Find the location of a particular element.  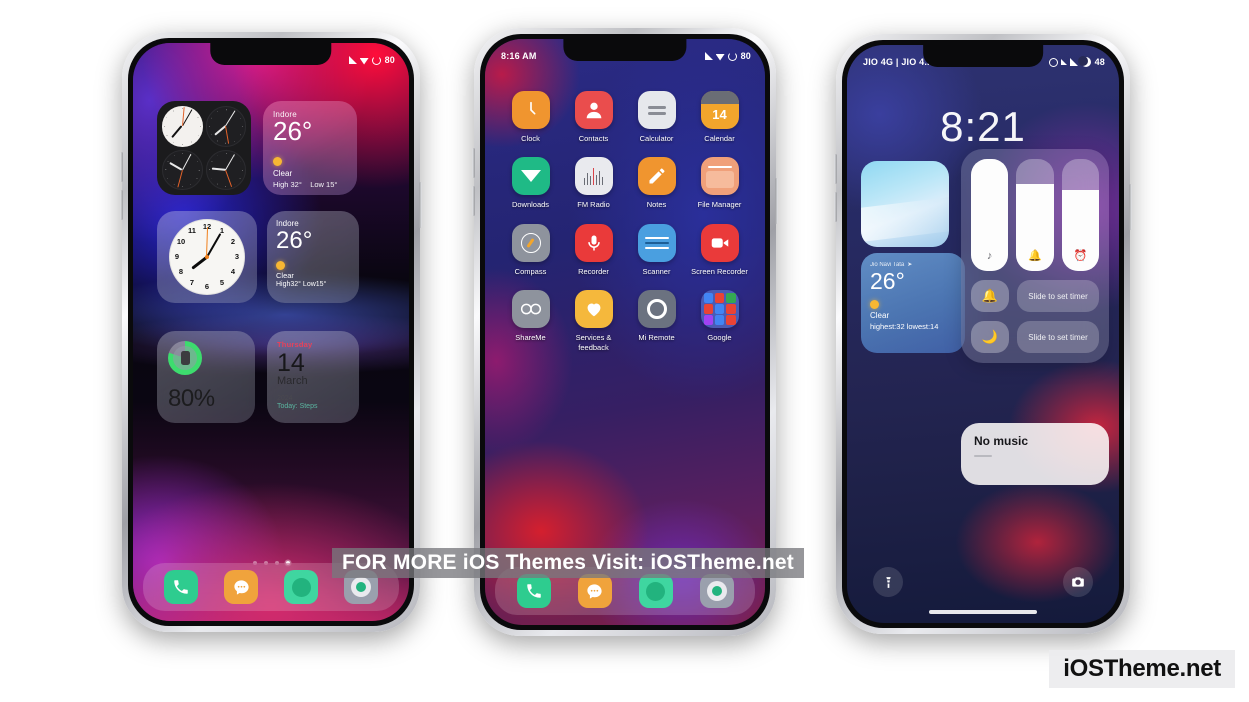

media-volume-slider: ♪ is located at coordinates (990, 215).